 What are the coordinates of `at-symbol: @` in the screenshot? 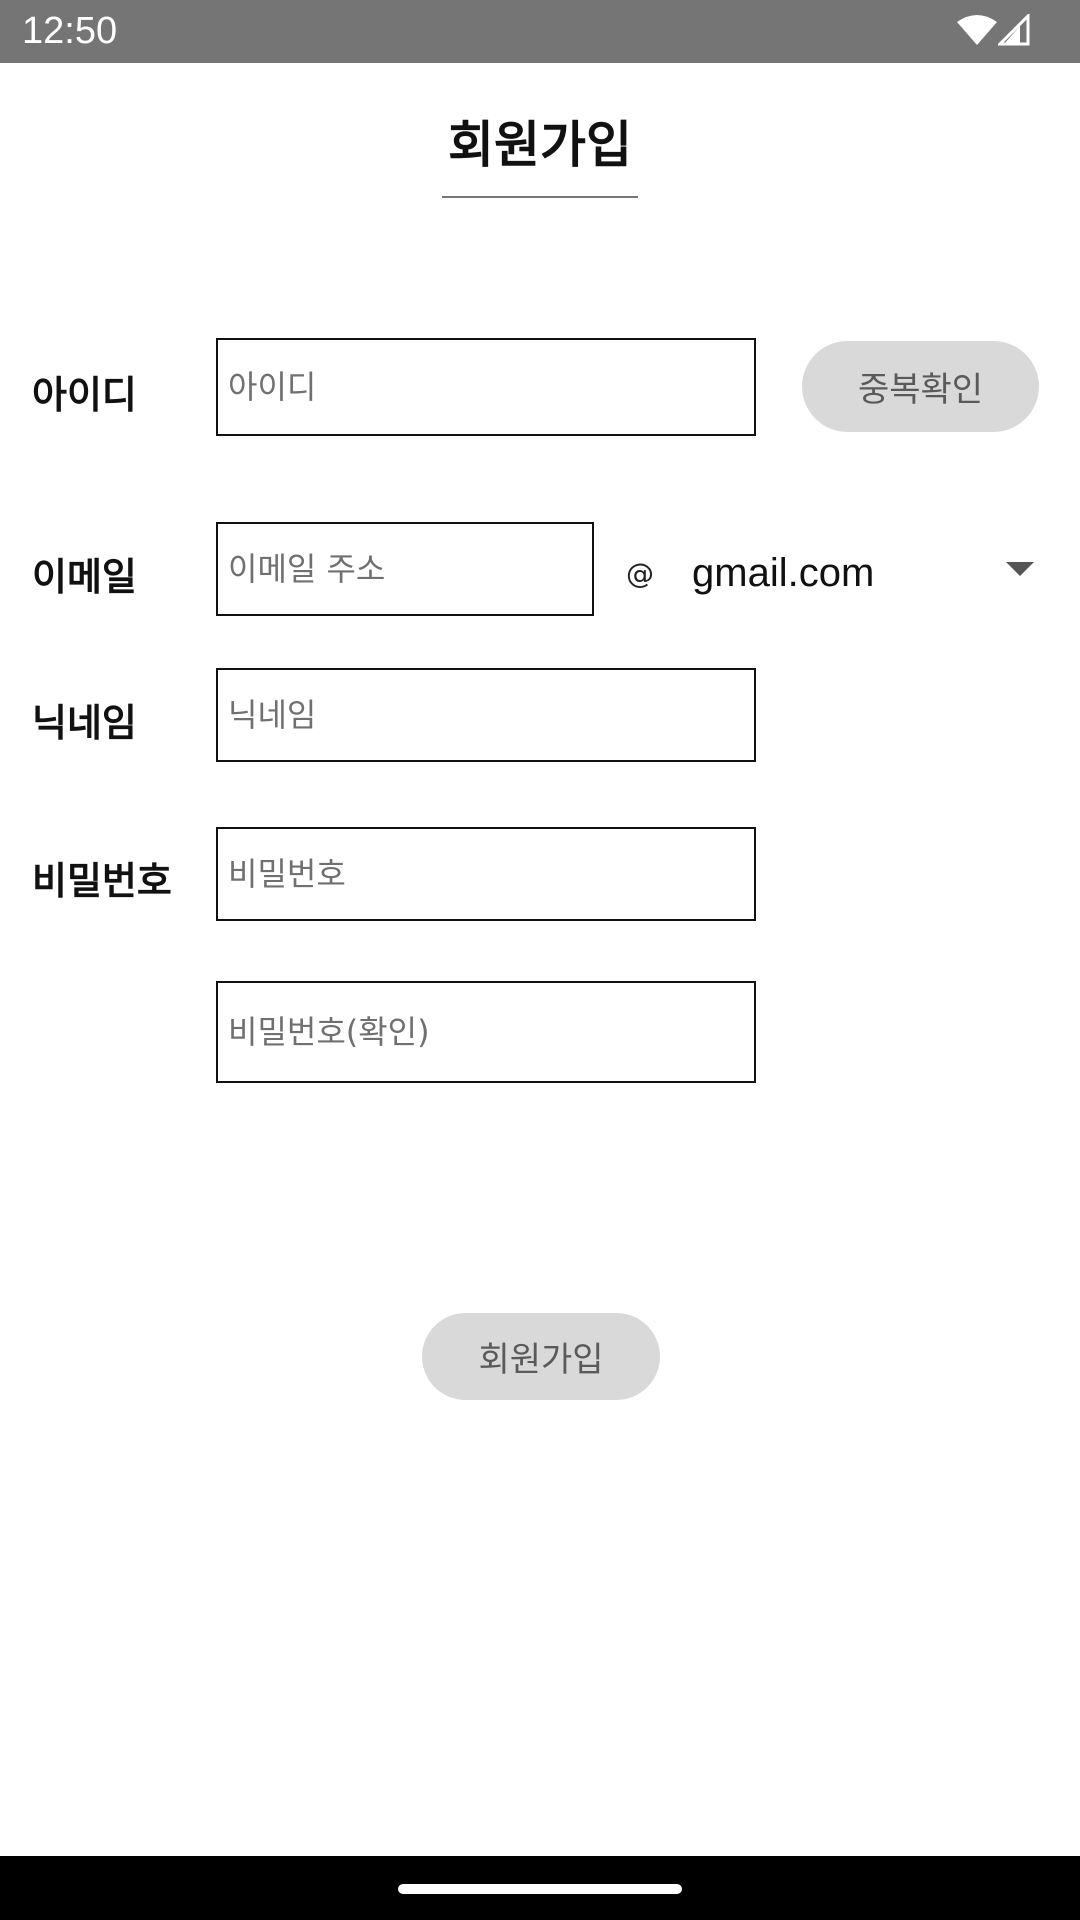 It's located at (640, 573).